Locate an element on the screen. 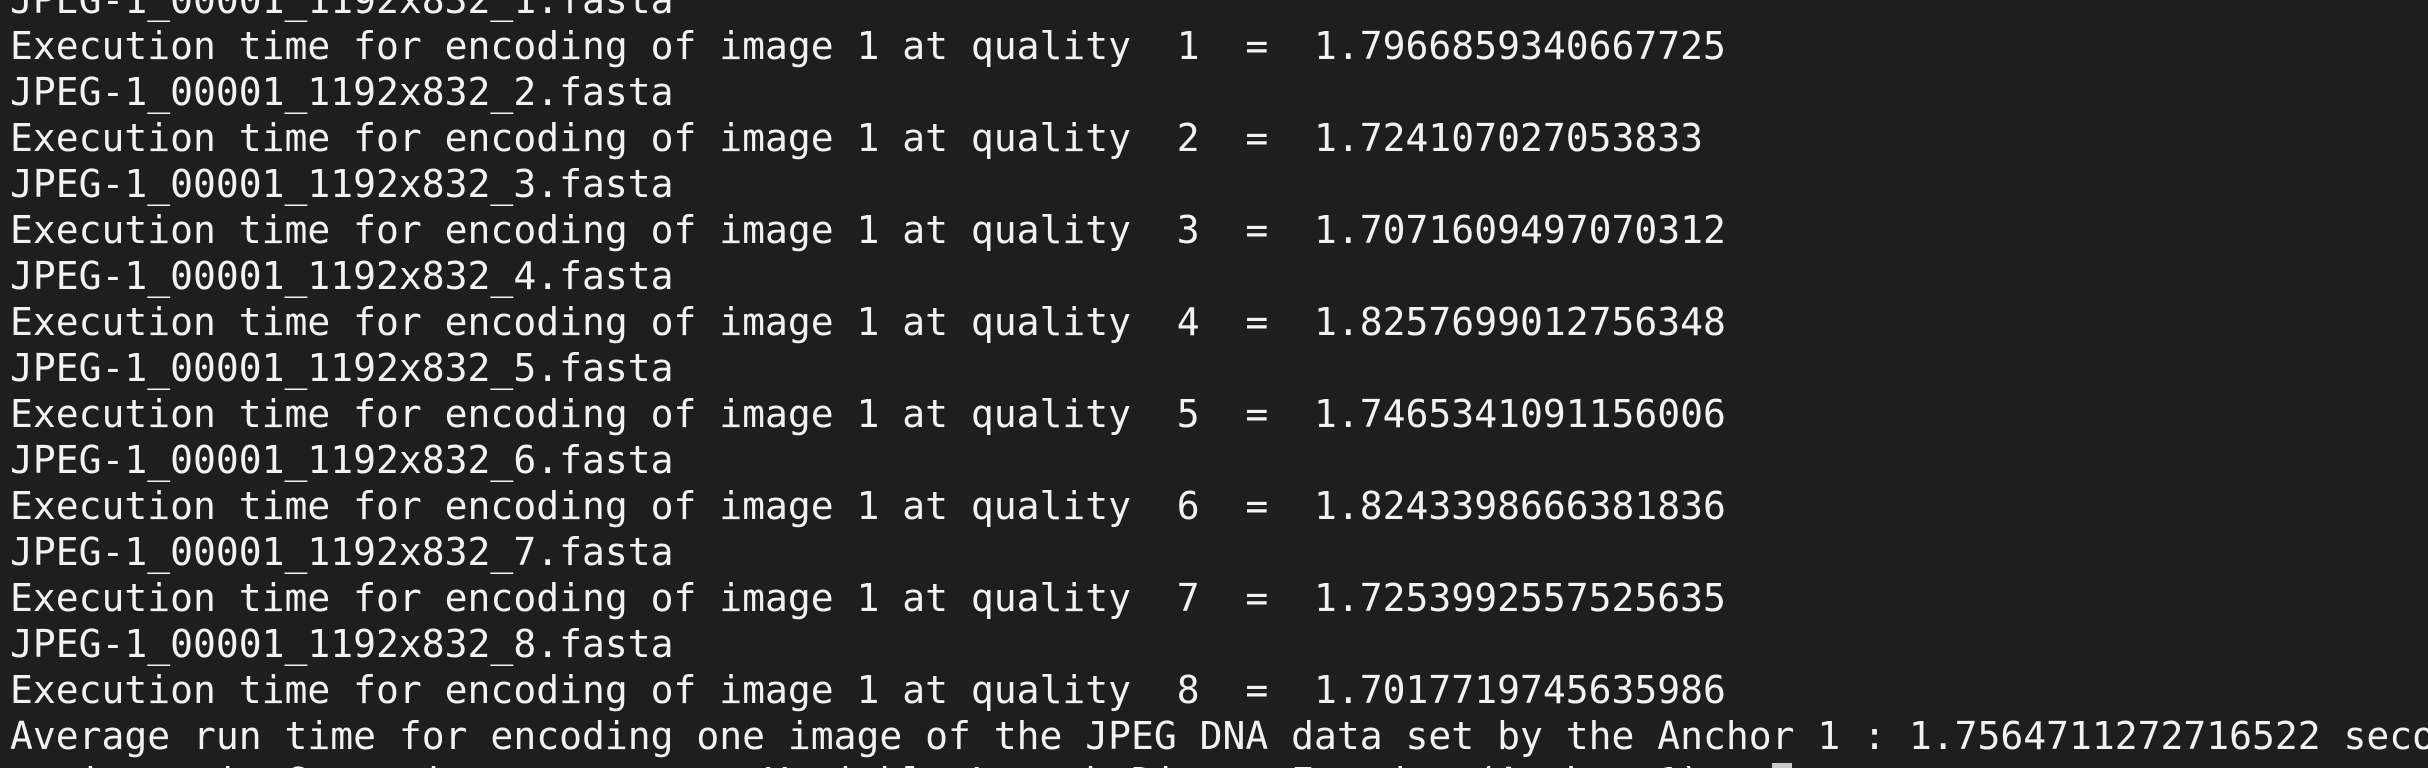 This screenshot has height=768, width=2428. output-line: JPEG-1_00001_1192x832_4.fasta is located at coordinates (342, 276).